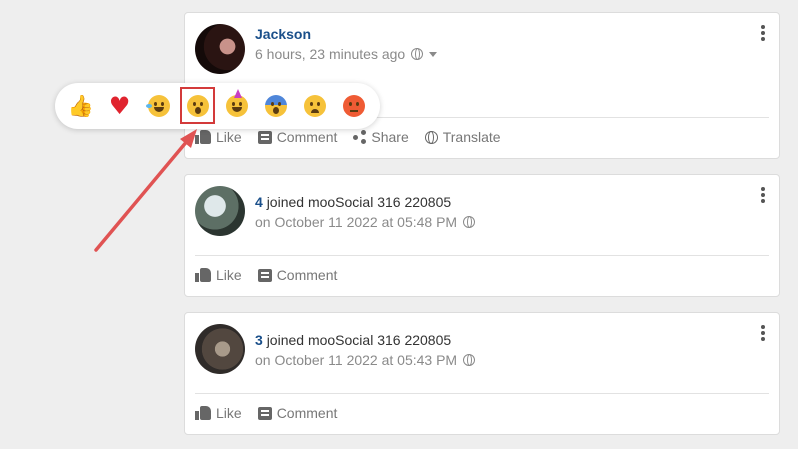  What do you see at coordinates (217, 106) in the screenshot?
I see `reaction-picker: 👍 ♥` at bounding box center [217, 106].